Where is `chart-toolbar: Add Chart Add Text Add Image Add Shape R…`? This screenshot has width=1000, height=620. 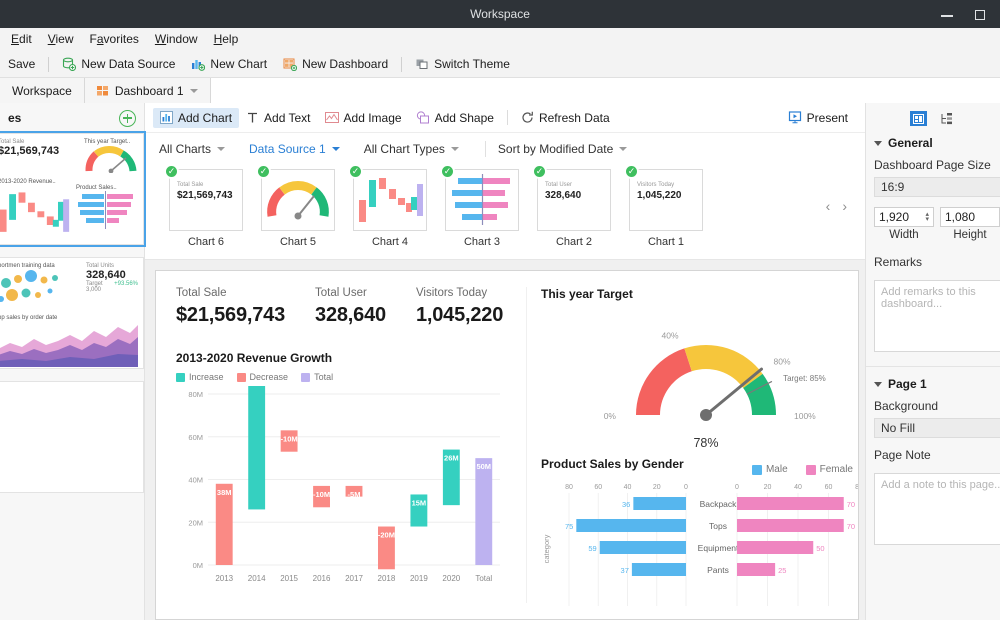 chart-toolbar: Add Chart Add Text Add Image Add Shape R… is located at coordinates (505, 118).